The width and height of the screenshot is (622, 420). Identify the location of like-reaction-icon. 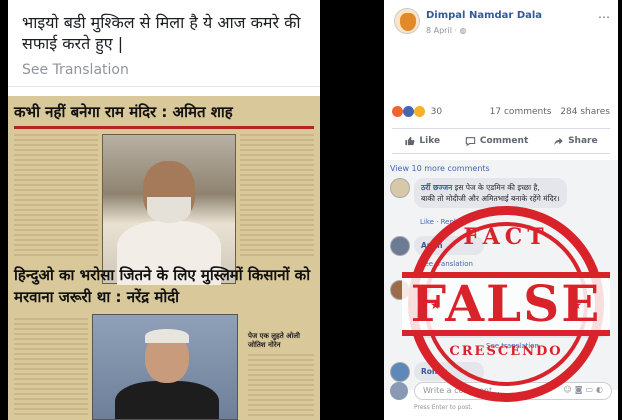
(408, 111).